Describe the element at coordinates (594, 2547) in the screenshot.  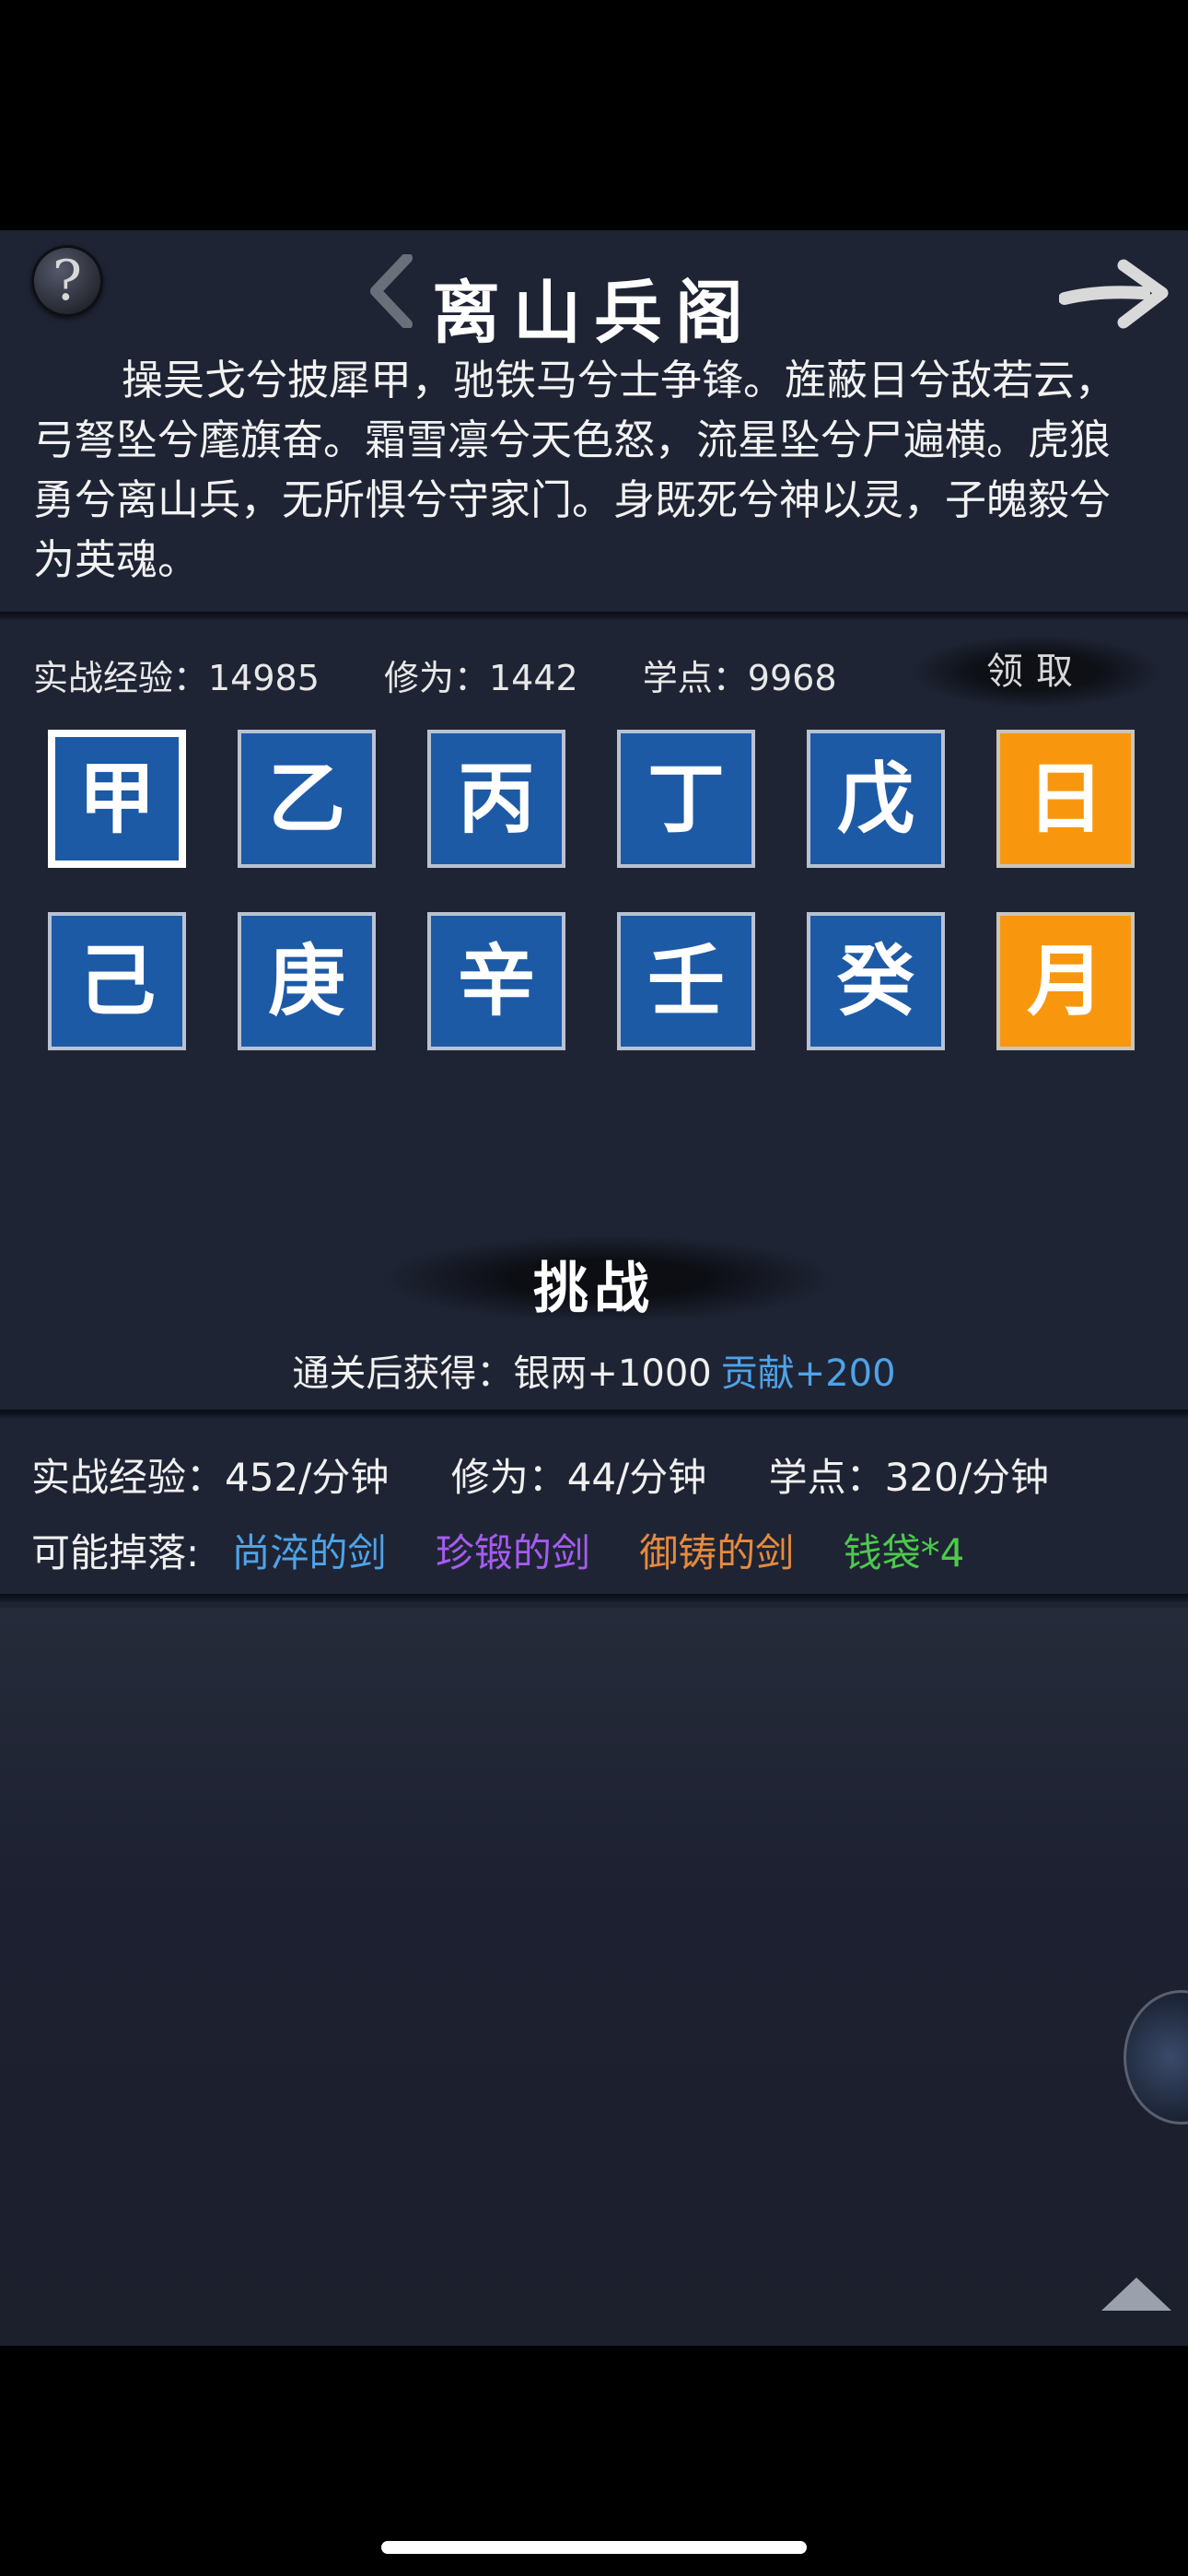
I see `home-indicator` at that location.